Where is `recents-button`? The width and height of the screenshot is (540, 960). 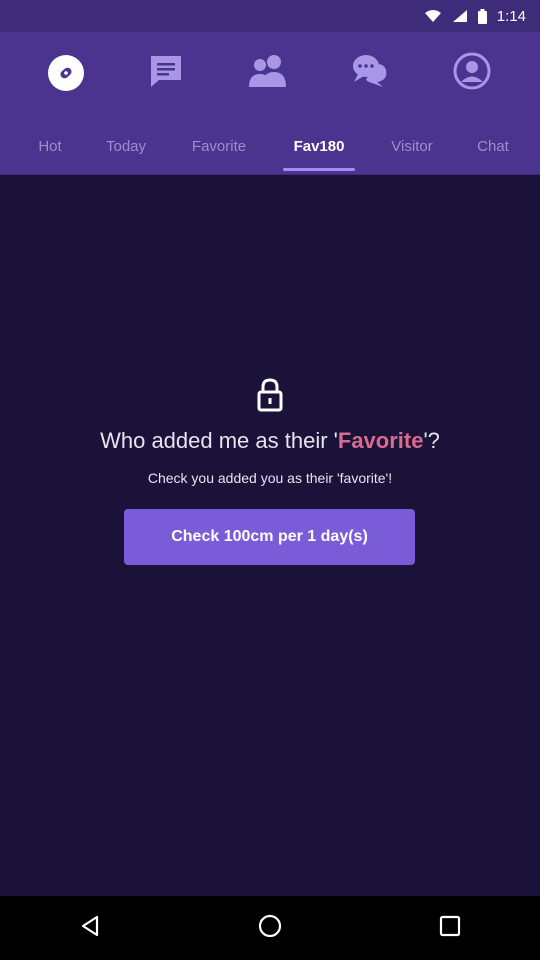
recents-button is located at coordinates (450, 928).